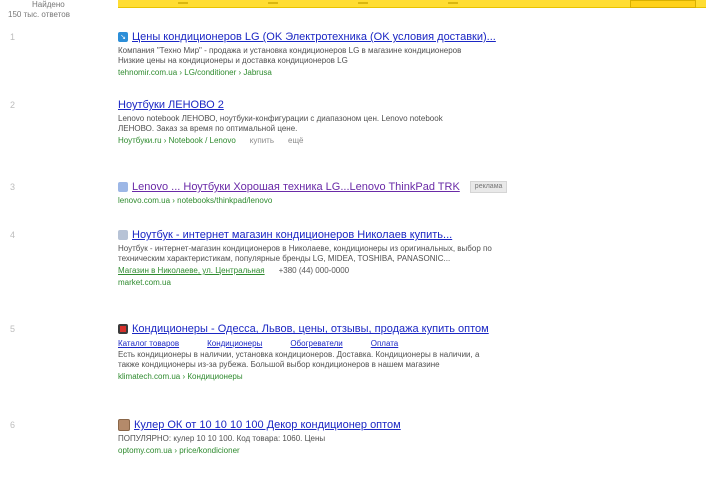 This screenshot has height=480, width=720. What do you see at coordinates (488, 187) in the screenshot?
I see `ad-badge: реклама` at bounding box center [488, 187].